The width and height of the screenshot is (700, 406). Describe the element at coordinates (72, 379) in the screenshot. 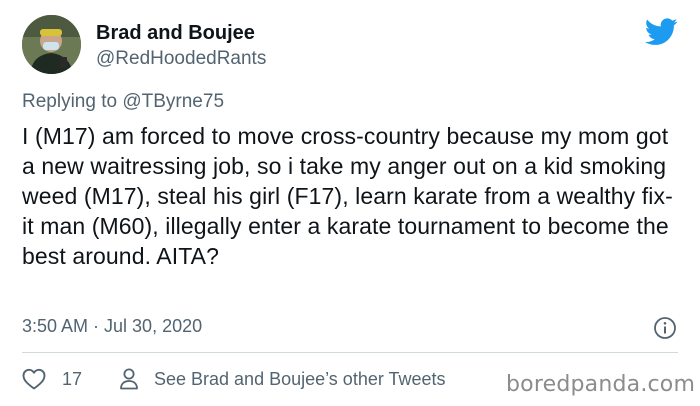

I see `like-count: 17` at that location.